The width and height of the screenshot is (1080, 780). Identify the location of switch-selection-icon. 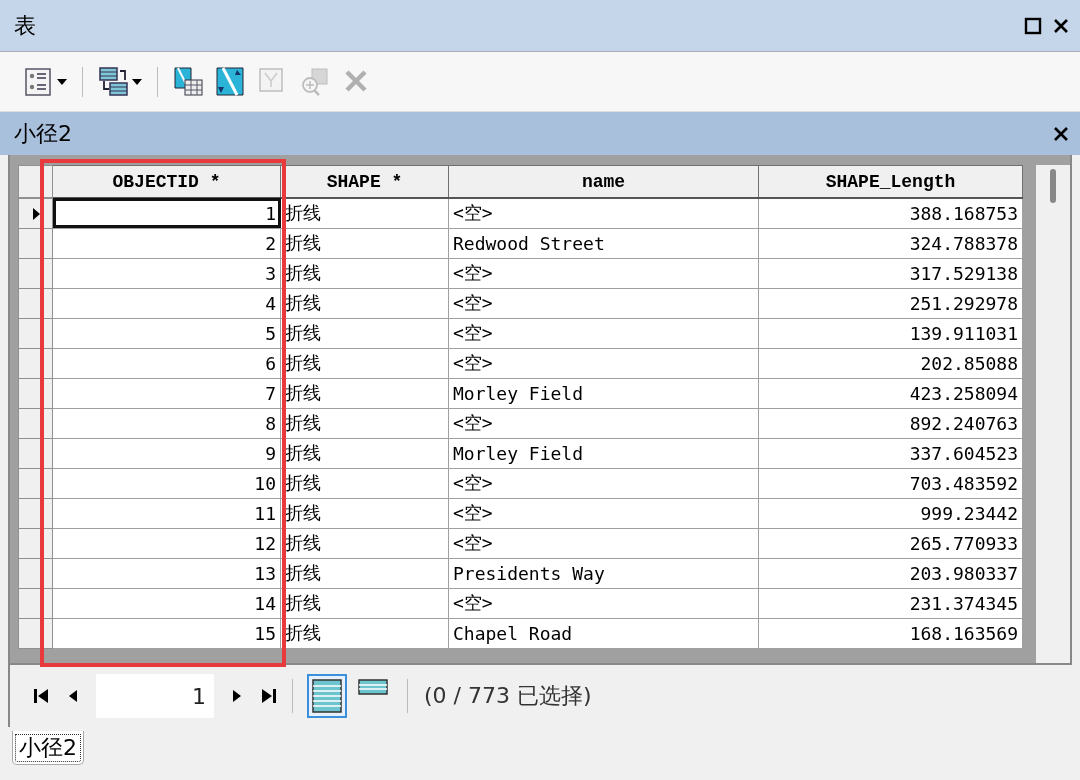
(230, 81).